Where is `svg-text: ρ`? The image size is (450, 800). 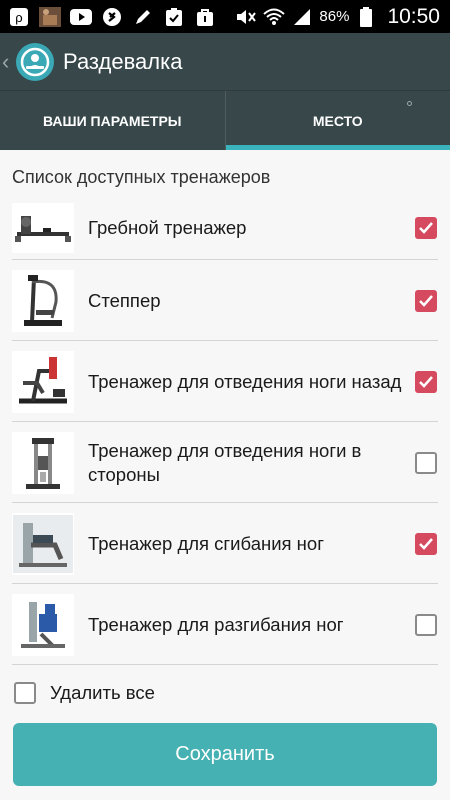 svg-text: ρ is located at coordinates (18, 17).